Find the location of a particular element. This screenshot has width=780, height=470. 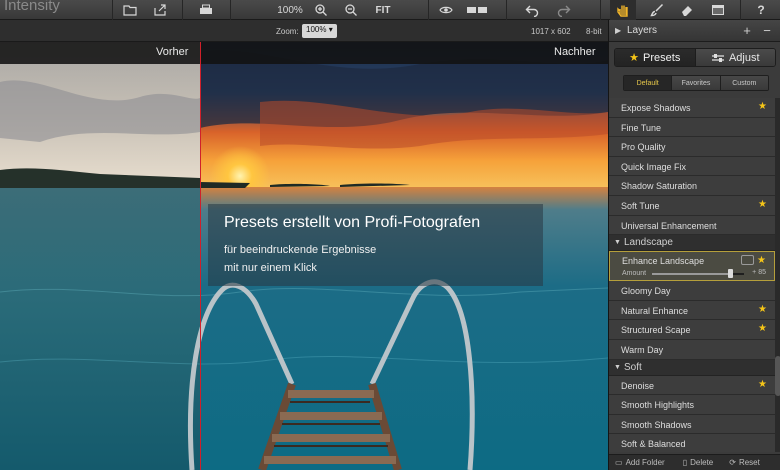

adjust-icon is located at coordinates (747, 260).